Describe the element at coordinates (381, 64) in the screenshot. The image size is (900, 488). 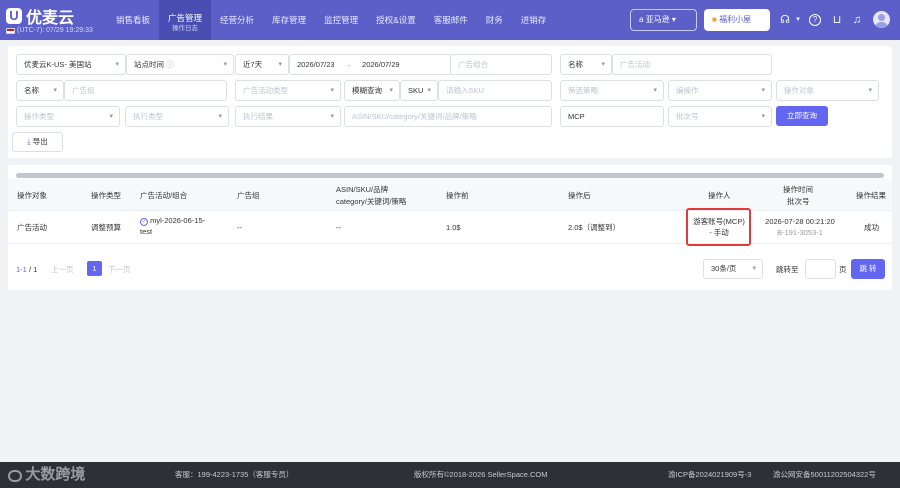
I see `date-end: 2026/07/29` at that location.